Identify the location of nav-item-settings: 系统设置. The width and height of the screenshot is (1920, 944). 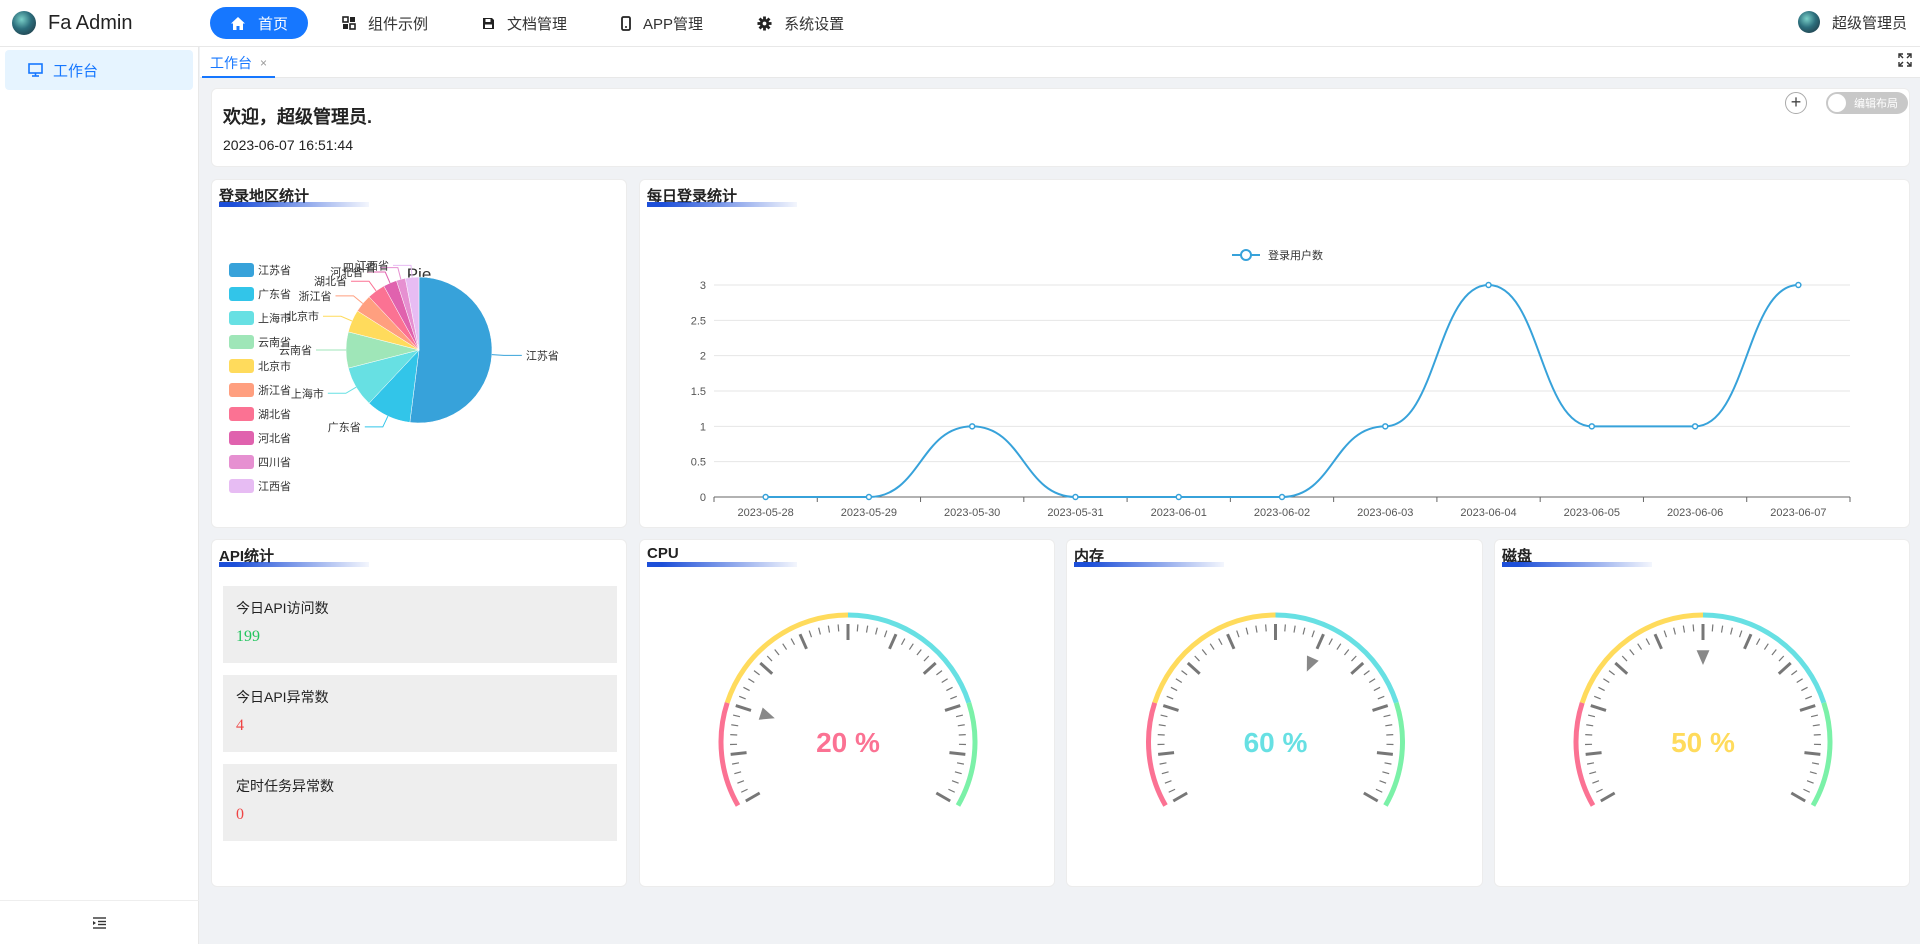
(800, 23).